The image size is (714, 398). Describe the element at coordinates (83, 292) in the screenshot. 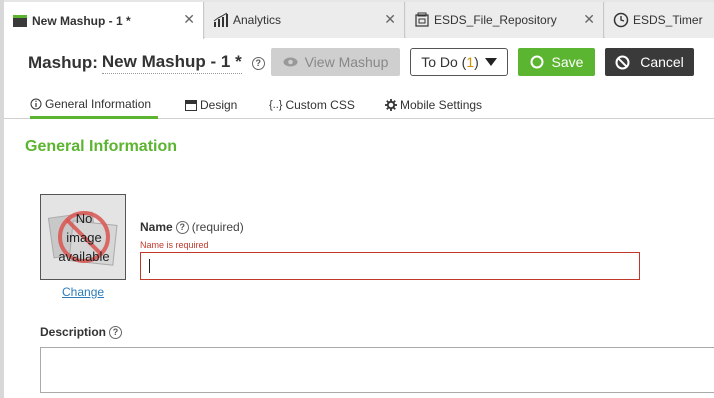

I see `change-image-link: Change` at that location.